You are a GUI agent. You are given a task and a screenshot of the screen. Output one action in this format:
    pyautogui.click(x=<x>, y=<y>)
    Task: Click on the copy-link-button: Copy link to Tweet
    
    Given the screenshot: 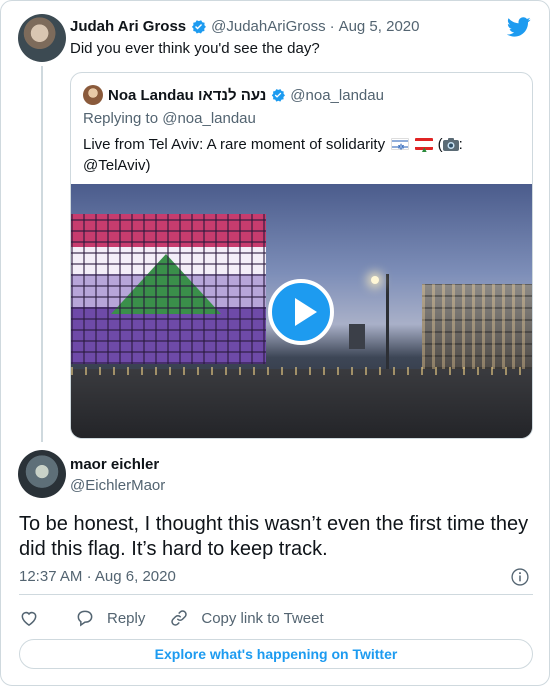 What is the action you would take?
    pyautogui.click(x=246, y=618)
    